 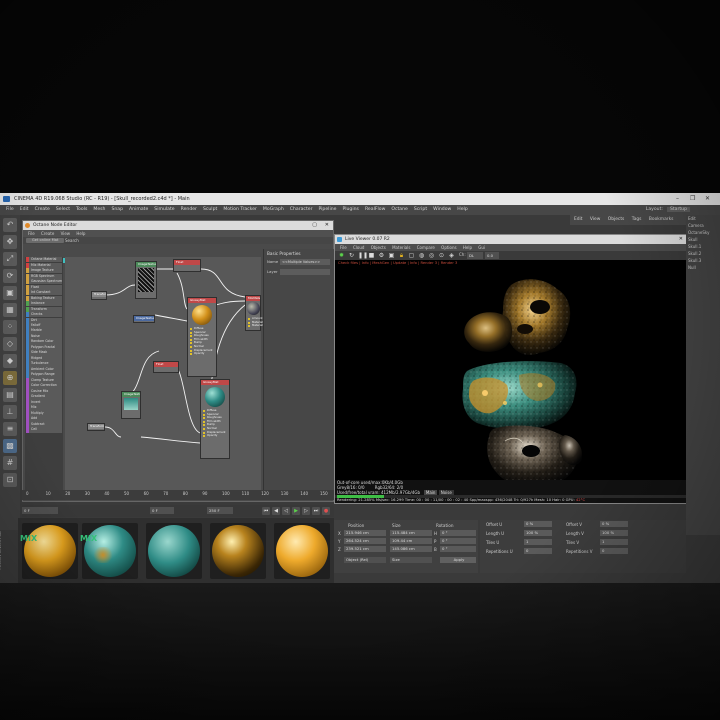 I want to click on layout-selector: Layout: Startup, so click(x=668, y=210).